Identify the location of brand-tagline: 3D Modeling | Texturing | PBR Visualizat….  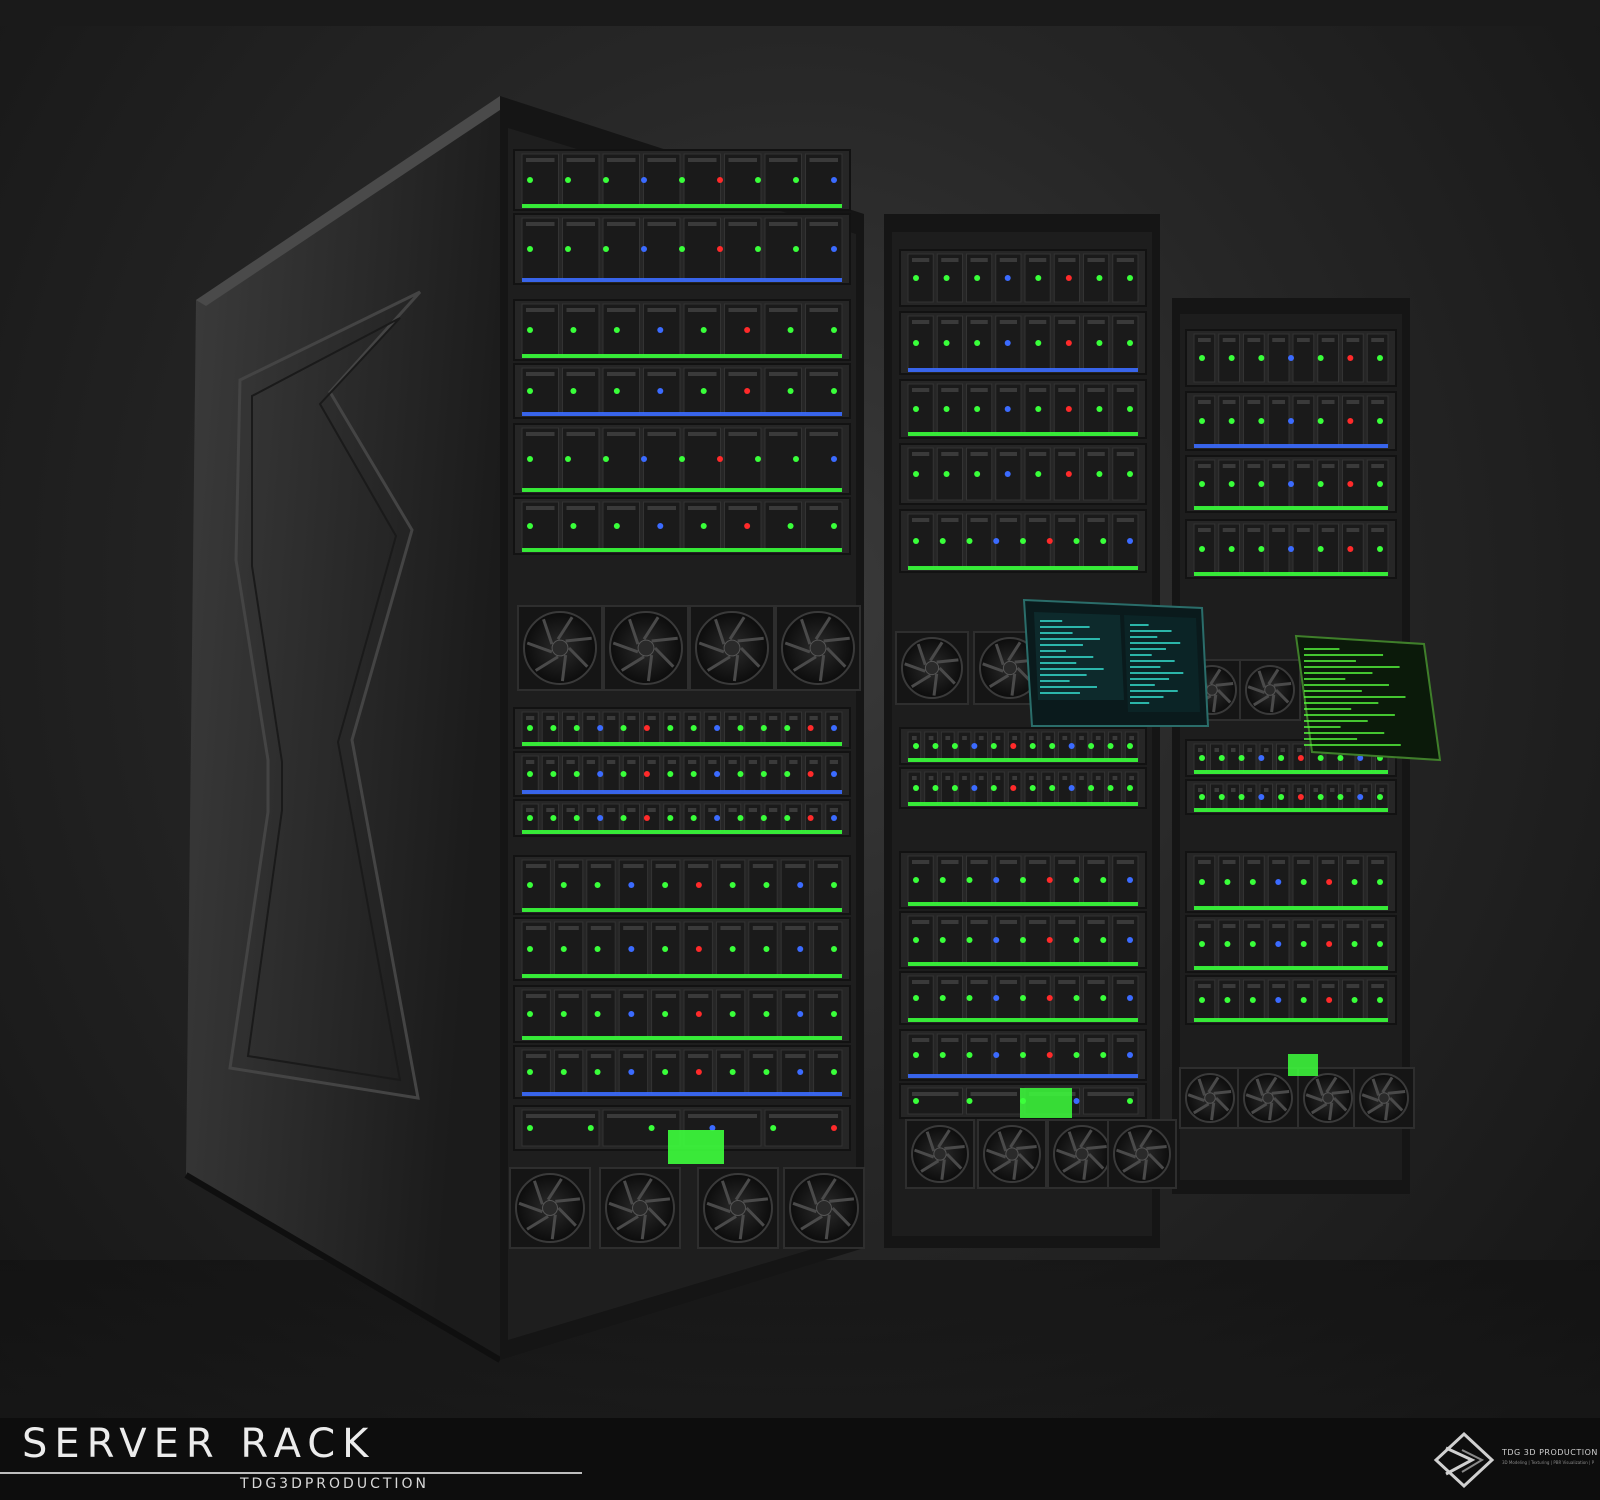
(1548, 1462).